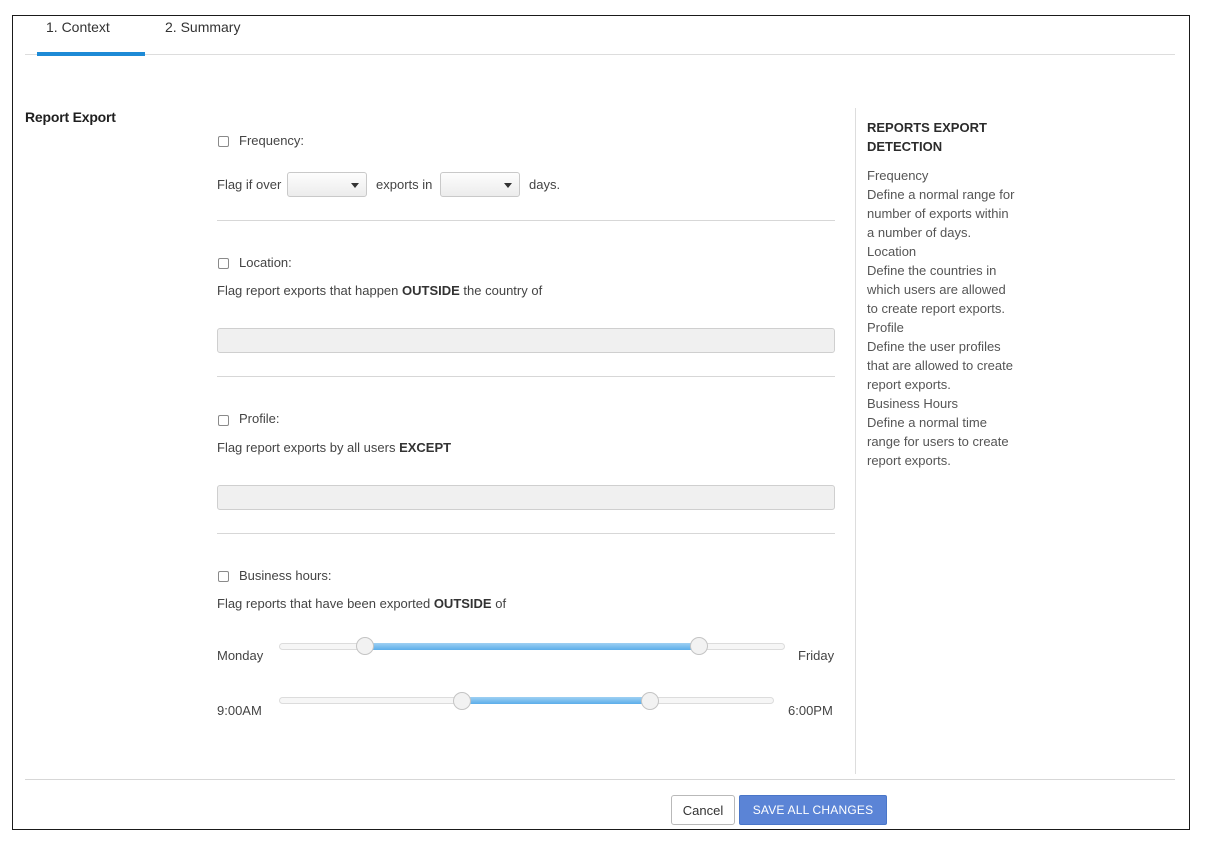  What do you see at coordinates (938, 441) in the screenshot?
I see `help-line: range for users to create` at bounding box center [938, 441].